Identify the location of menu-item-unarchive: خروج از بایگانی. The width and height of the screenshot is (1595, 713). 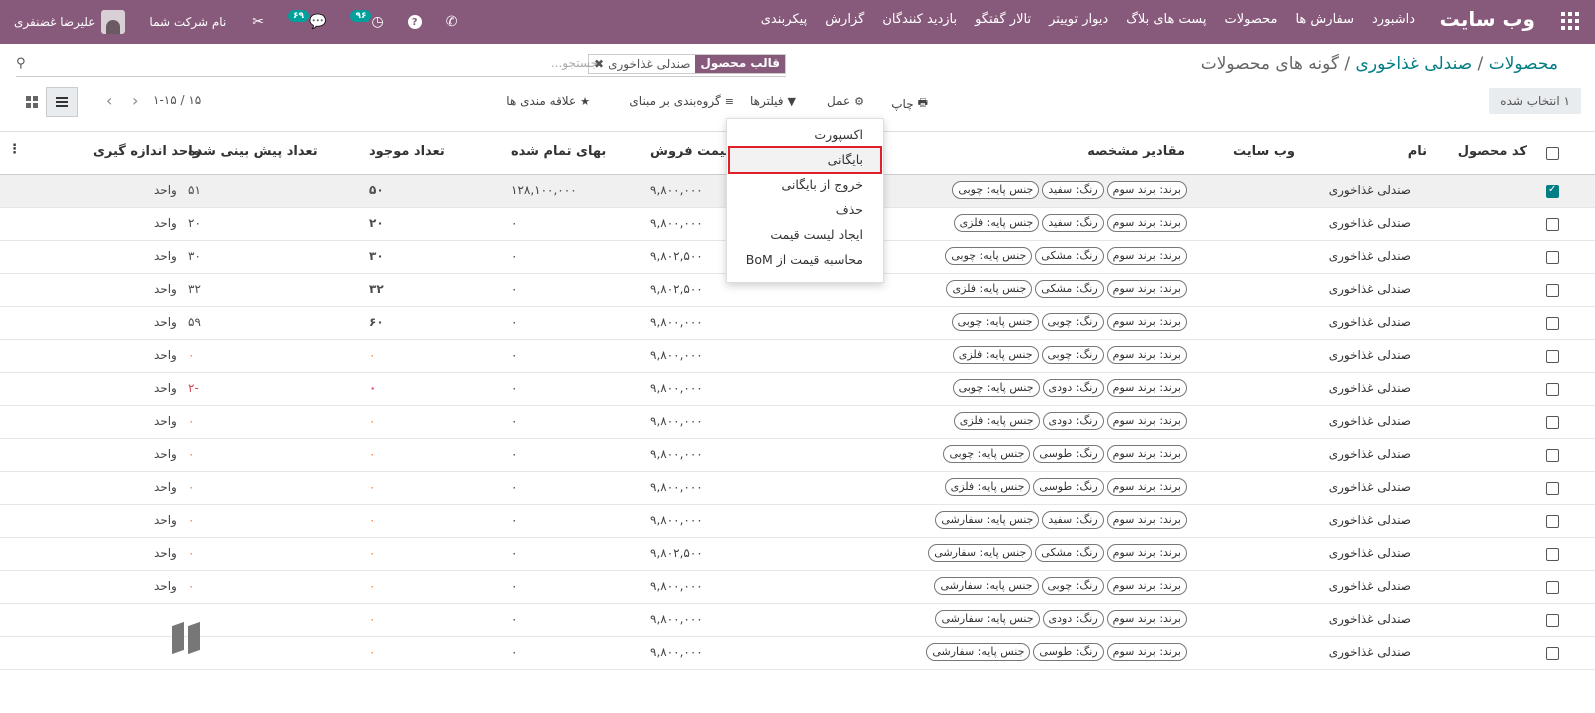
(822, 184).